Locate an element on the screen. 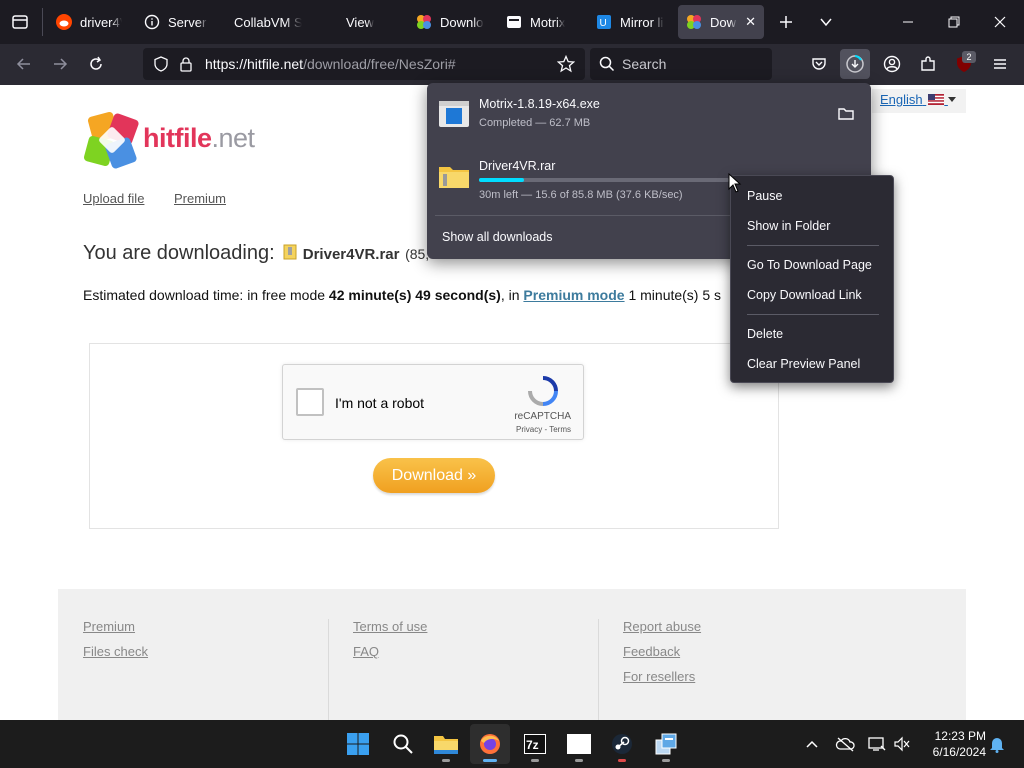  tab-collabvm: CollabVM Se is located at coordinates (268, 22).